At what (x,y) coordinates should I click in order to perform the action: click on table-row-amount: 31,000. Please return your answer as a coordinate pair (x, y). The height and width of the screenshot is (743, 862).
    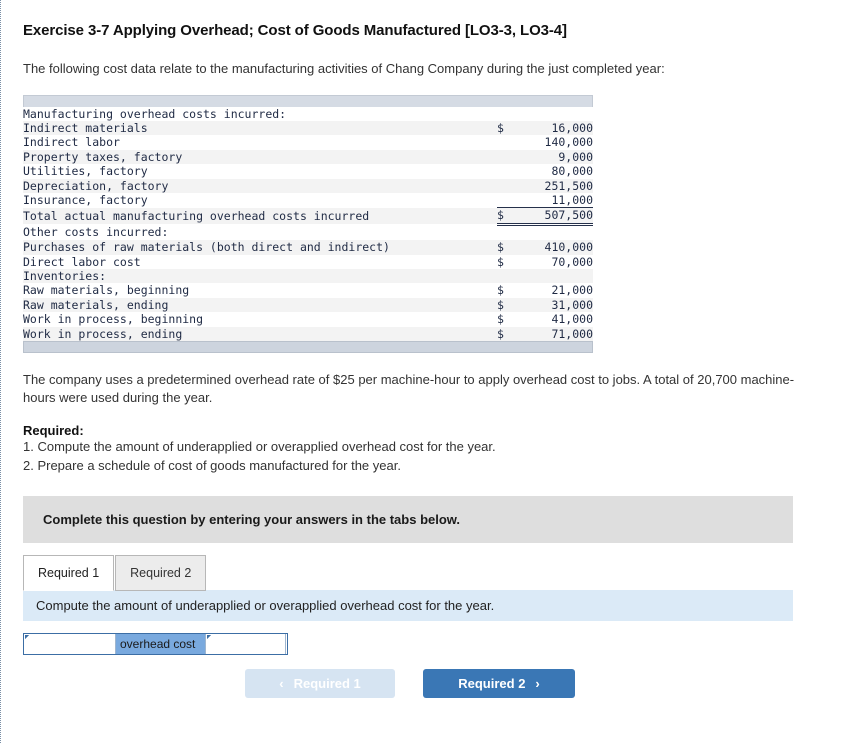
    Looking at the image, I should click on (556, 305).